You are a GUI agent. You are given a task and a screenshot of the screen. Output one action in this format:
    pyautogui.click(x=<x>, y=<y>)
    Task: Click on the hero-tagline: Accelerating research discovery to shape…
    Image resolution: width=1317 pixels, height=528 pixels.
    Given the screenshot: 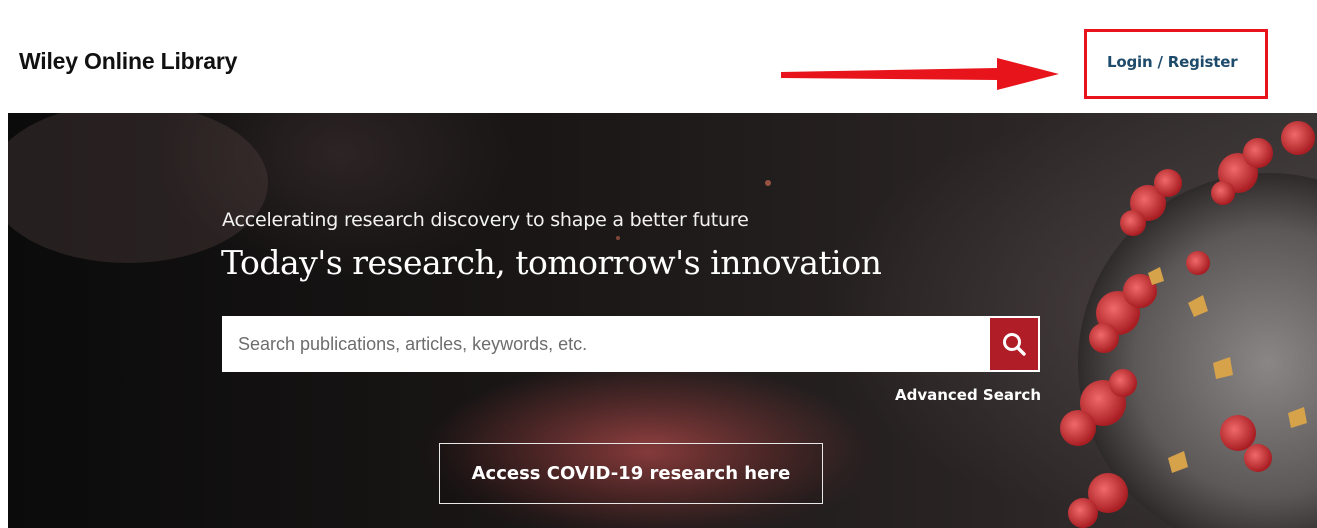 What is the action you would take?
    pyautogui.click(x=485, y=220)
    